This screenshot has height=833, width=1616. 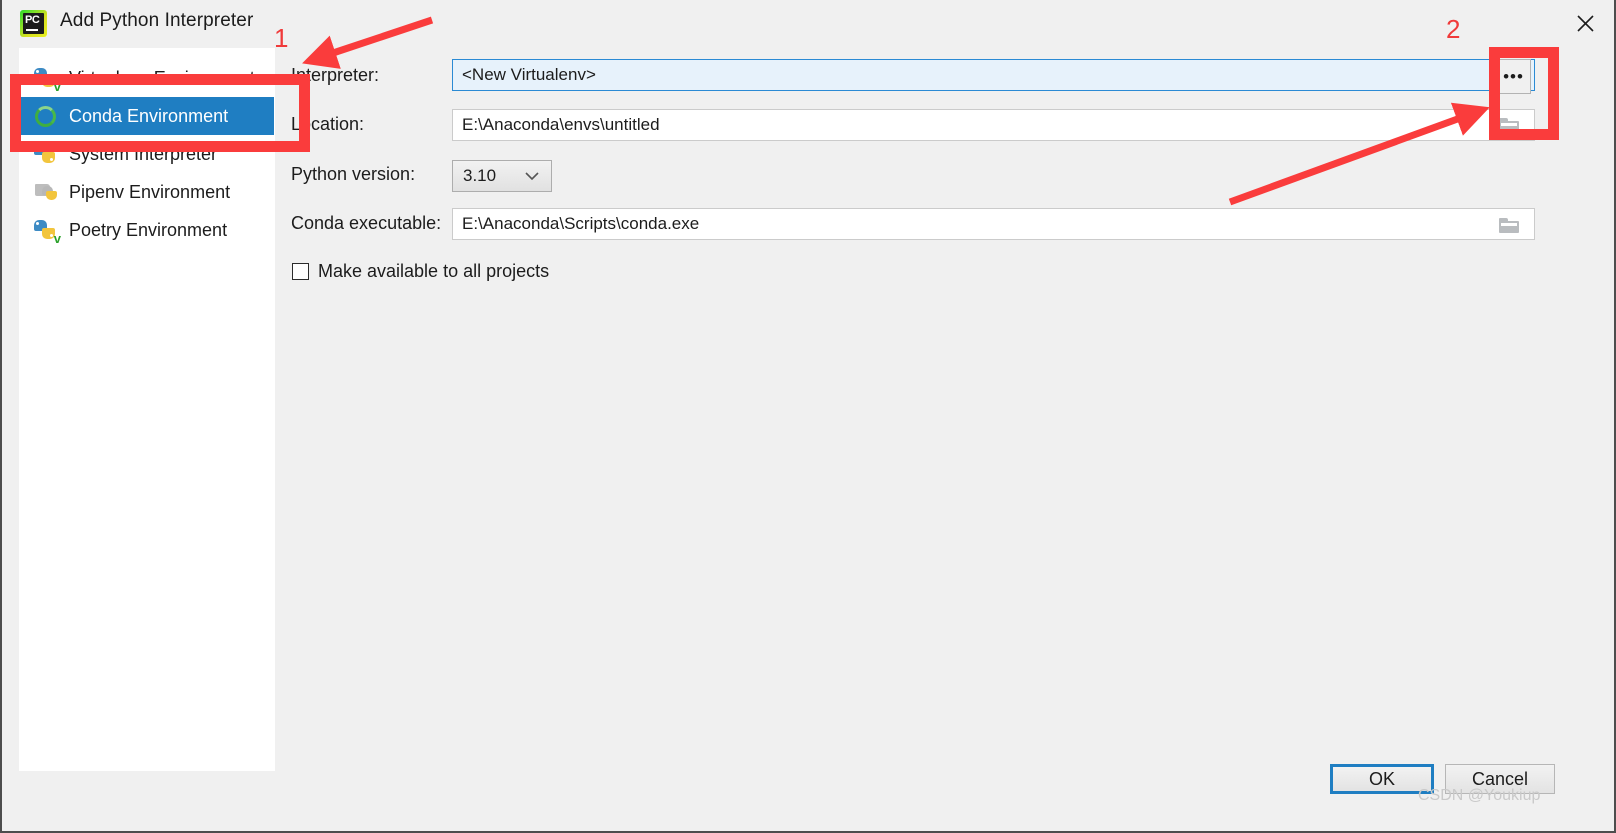 I want to click on ok-button-label: OK, so click(x=1381, y=778).